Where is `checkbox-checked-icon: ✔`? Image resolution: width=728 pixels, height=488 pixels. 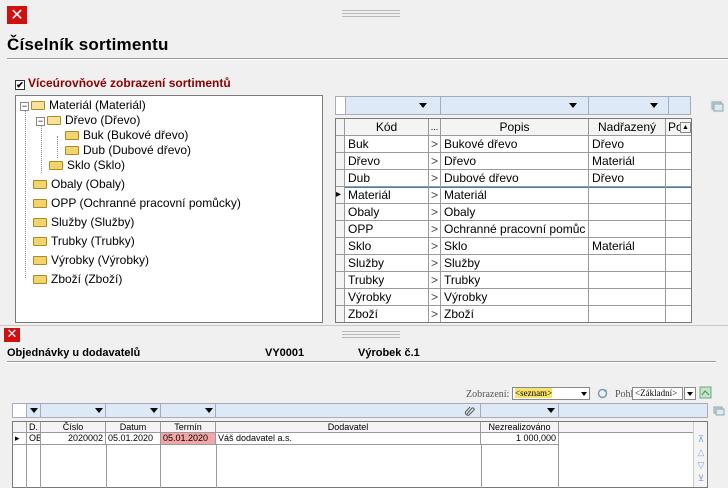 checkbox-checked-icon: ✔ is located at coordinates (20, 85).